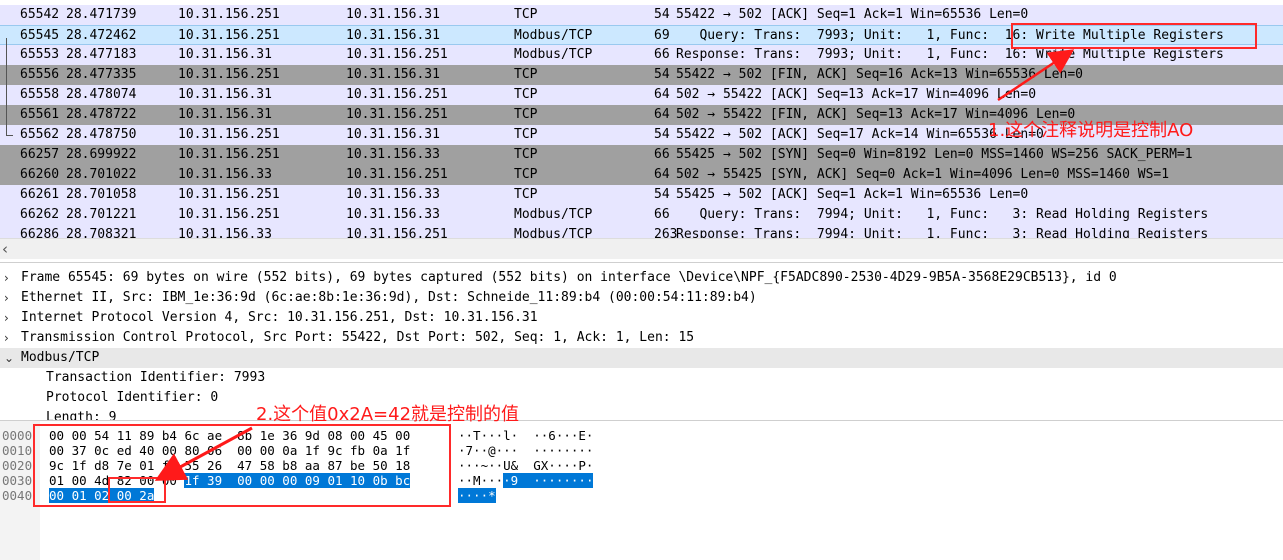 This screenshot has width=1283, height=560. I want to click on packet-cell-len: 69, so click(662, 35).